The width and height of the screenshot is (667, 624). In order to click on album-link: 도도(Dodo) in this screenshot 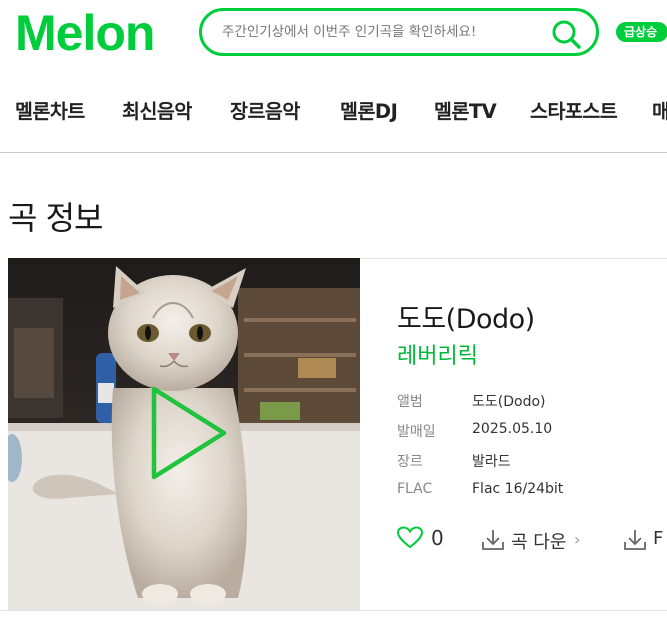, I will do `click(508, 401)`.